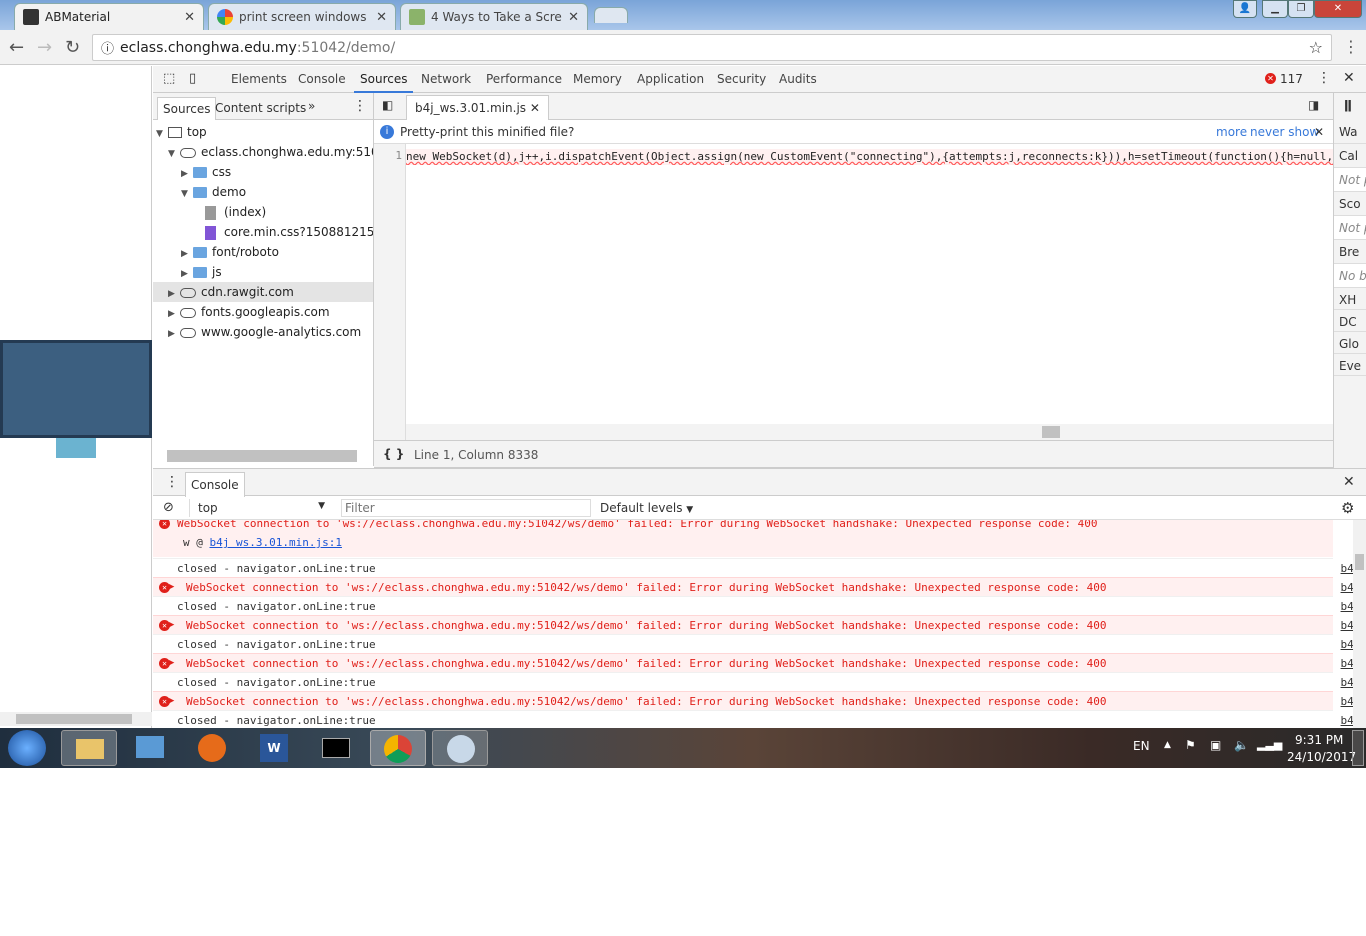 This screenshot has height=936, width=1366. What do you see at coordinates (249, 312) in the screenshot?
I see `tree-item-googleapis: ▶ fonts.googleapis.com` at bounding box center [249, 312].